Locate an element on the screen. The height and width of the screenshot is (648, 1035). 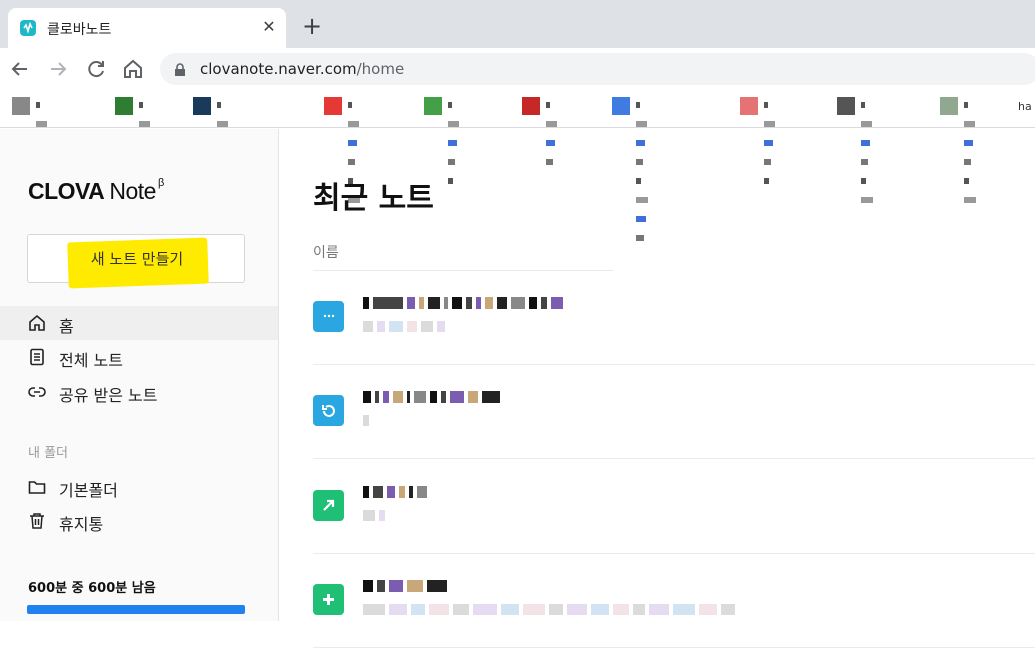
tab-title: 클로바노트 is located at coordinates (79, 30).